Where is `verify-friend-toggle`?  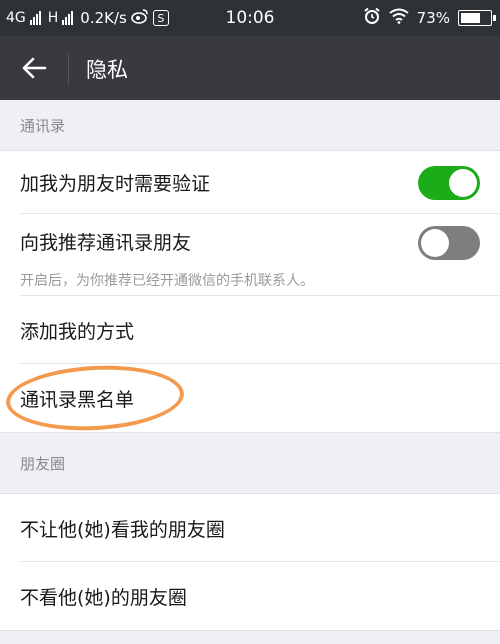 verify-friend-toggle is located at coordinates (449, 182).